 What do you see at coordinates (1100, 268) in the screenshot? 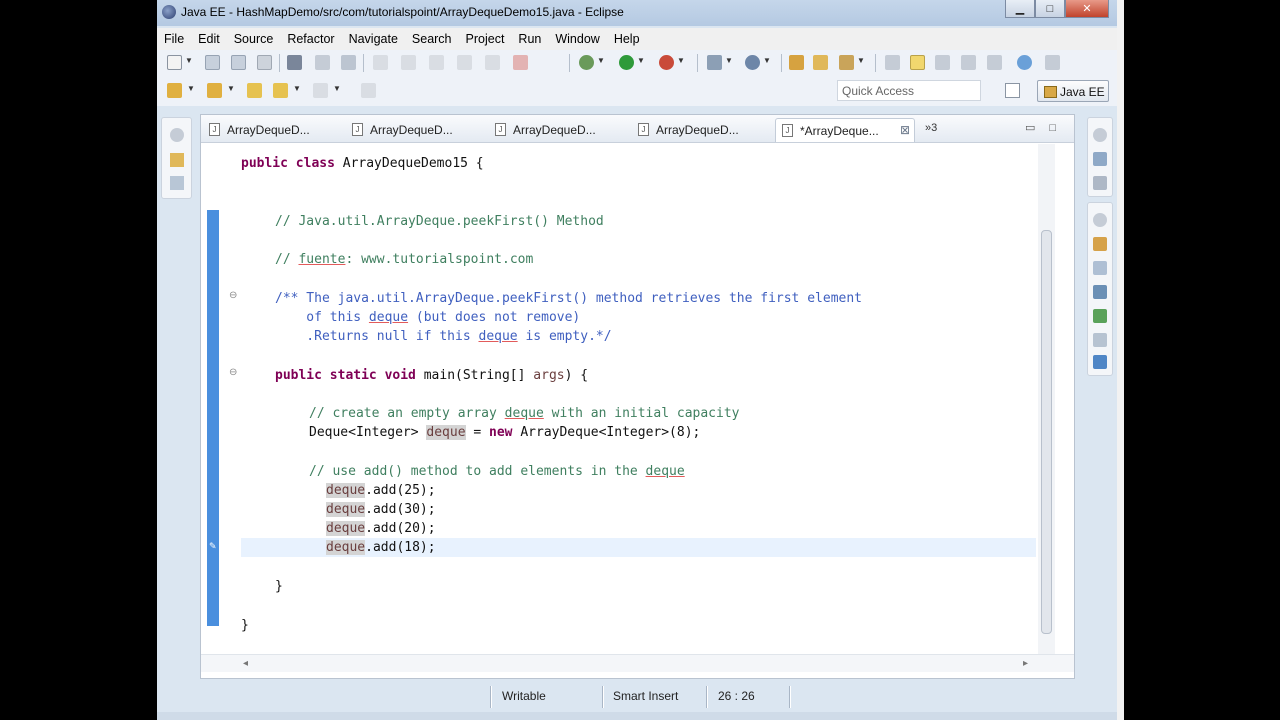
I see `properties-icon` at bounding box center [1100, 268].